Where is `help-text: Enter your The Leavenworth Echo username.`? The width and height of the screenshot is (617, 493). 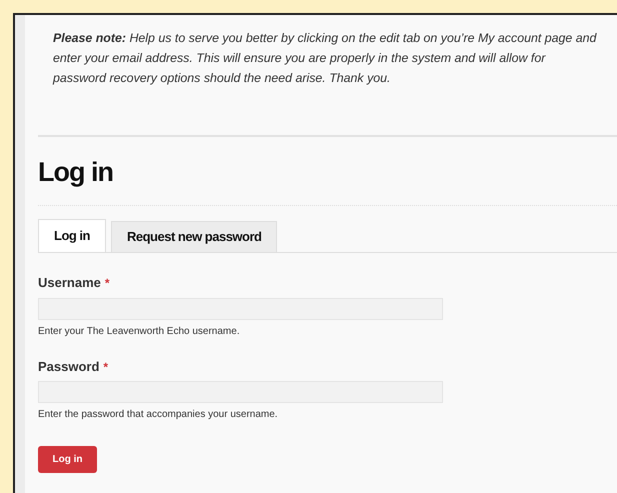
help-text: Enter your The Leavenworth Echo username. is located at coordinates (139, 331).